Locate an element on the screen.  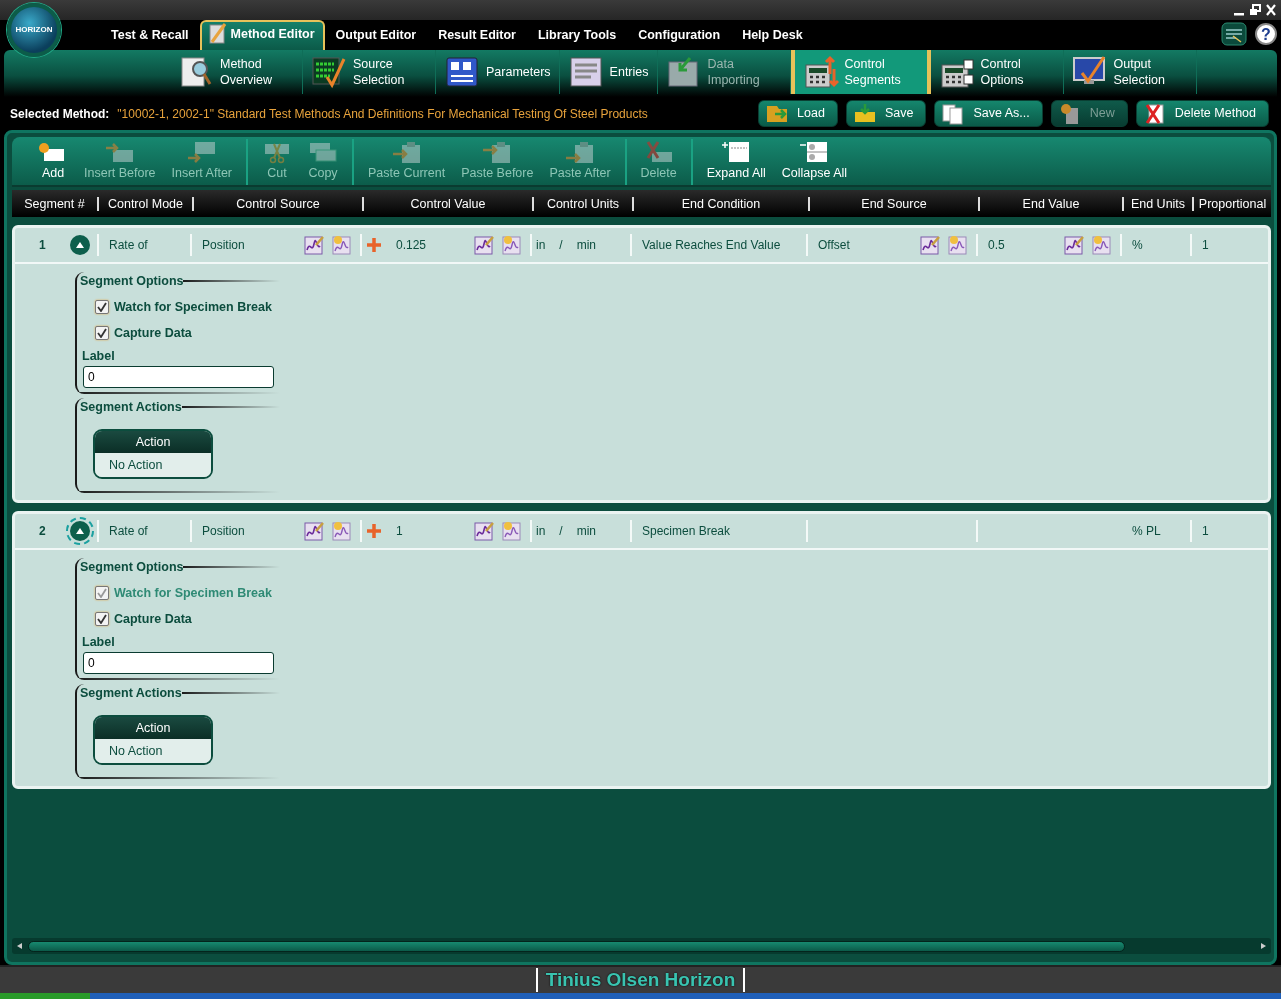
pages-icon is located at coordinates (953, 113).